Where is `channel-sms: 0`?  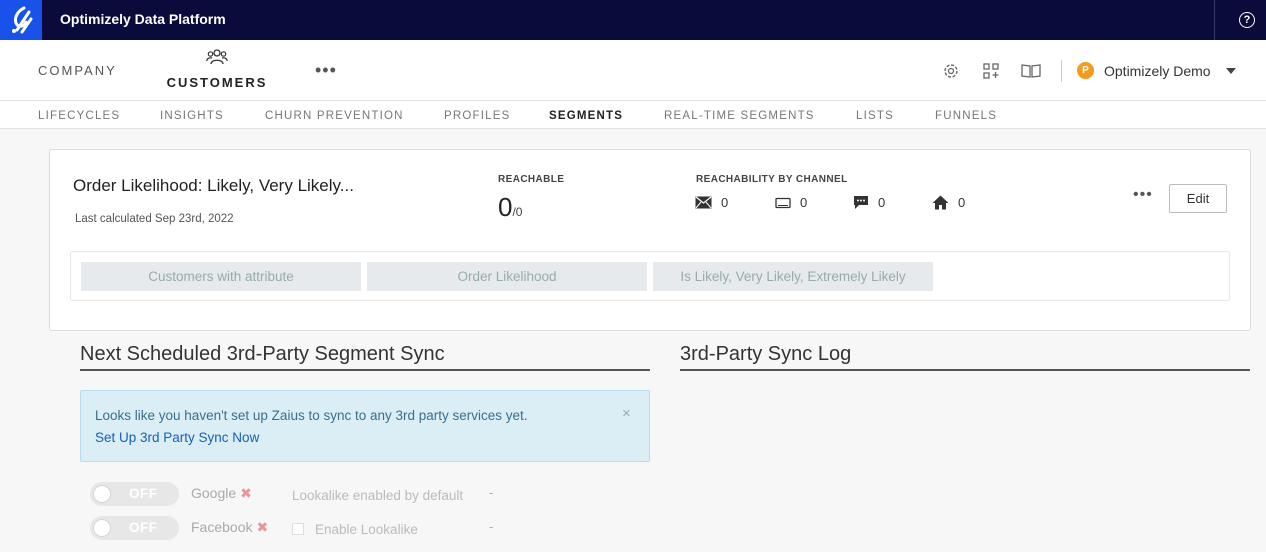
channel-sms: 0 is located at coordinates (869, 202).